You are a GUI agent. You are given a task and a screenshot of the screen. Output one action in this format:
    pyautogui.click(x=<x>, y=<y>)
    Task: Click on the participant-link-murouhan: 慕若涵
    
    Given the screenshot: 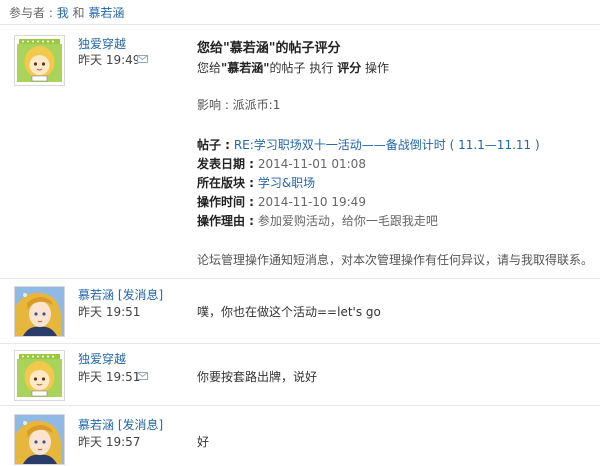 What is the action you would take?
    pyautogui.click(x=106, y=13)
    